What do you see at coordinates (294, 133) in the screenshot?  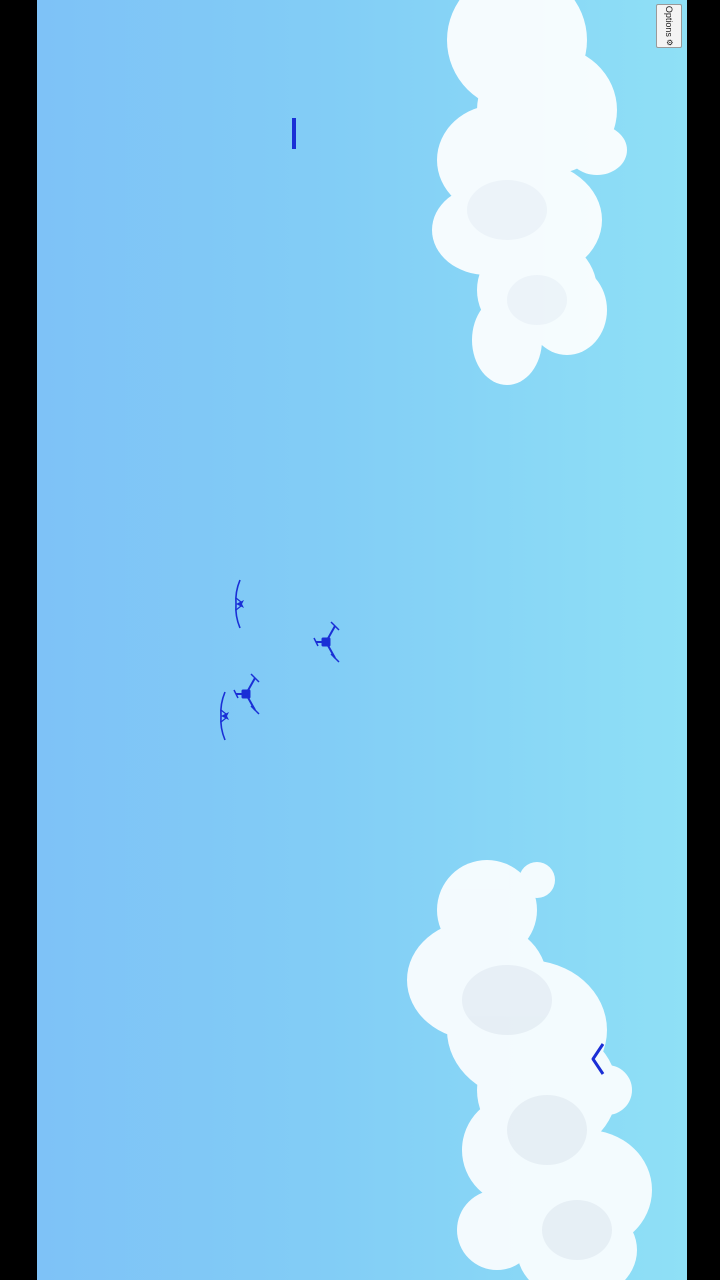 I see `score-marker` at bounding box center [294, 133].